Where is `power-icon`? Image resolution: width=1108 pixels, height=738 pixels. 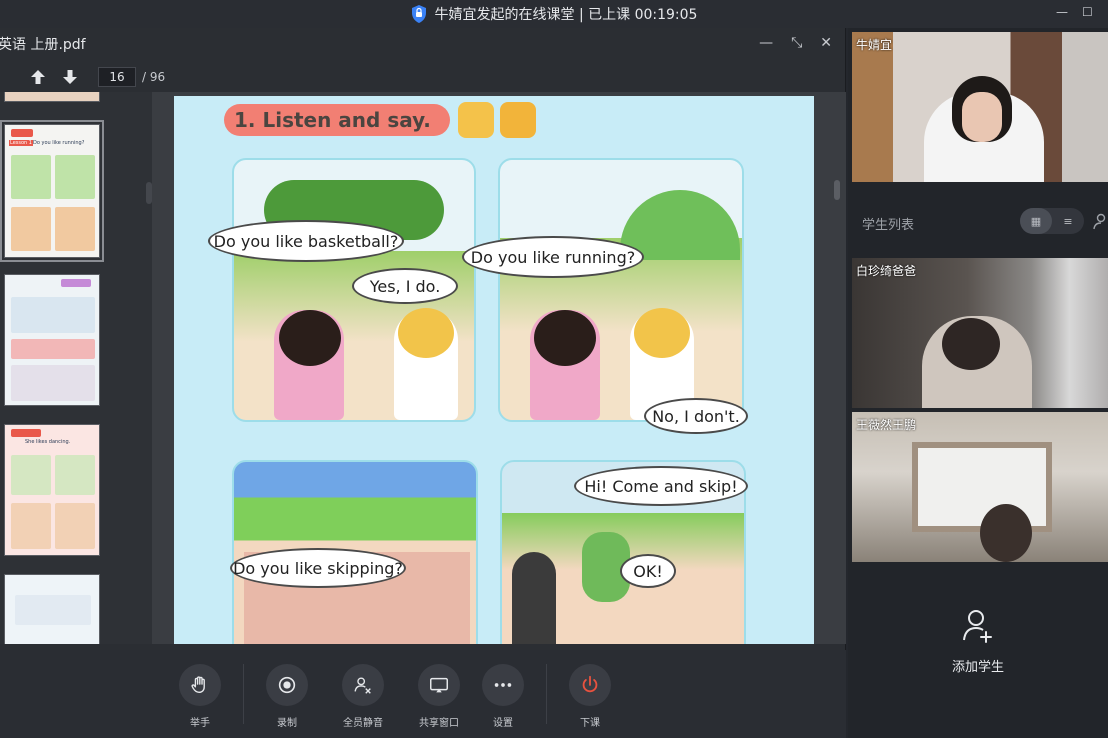 power-icon is located at coordinates (590, 685).